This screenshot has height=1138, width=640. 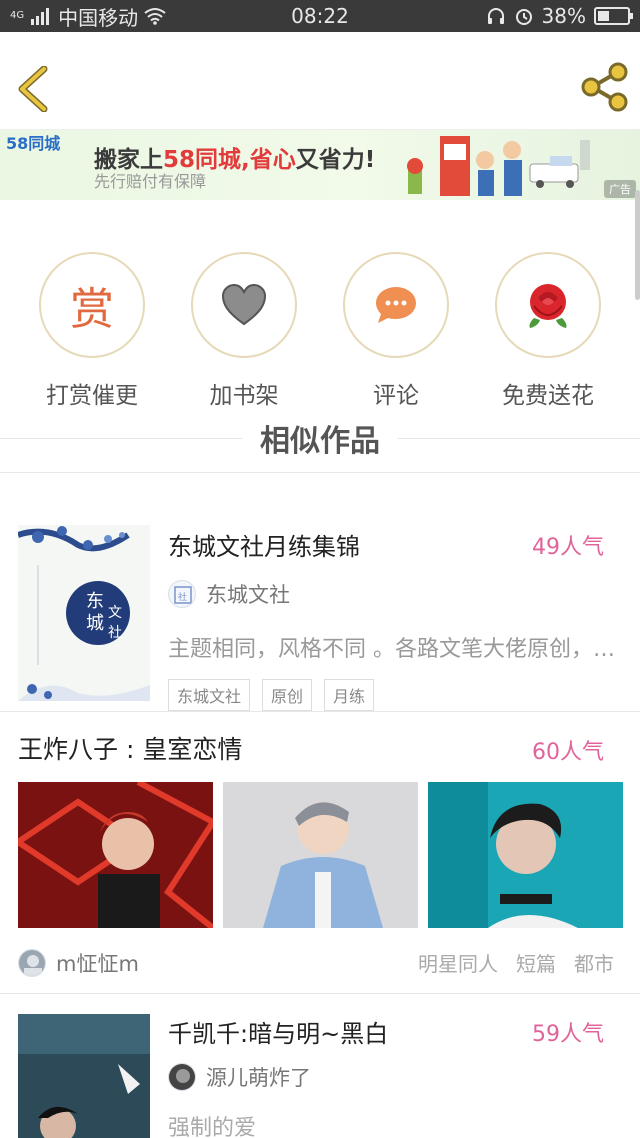 I want to click on work-description: 强制的爱, so click(x=212, y=1127).